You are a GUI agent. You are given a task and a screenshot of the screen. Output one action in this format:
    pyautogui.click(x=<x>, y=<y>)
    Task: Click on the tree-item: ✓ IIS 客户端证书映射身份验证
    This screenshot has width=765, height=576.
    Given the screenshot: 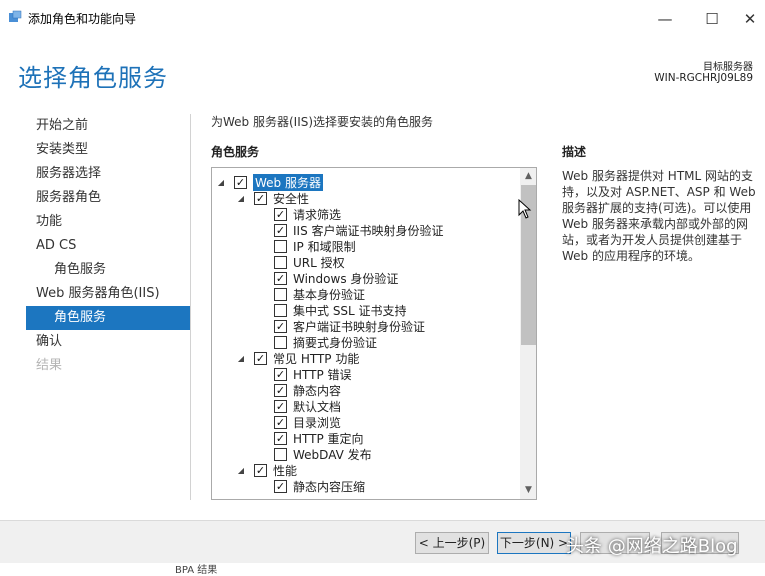 What is the action you would take?
    pyautogui.click(x=350, y=230)
    